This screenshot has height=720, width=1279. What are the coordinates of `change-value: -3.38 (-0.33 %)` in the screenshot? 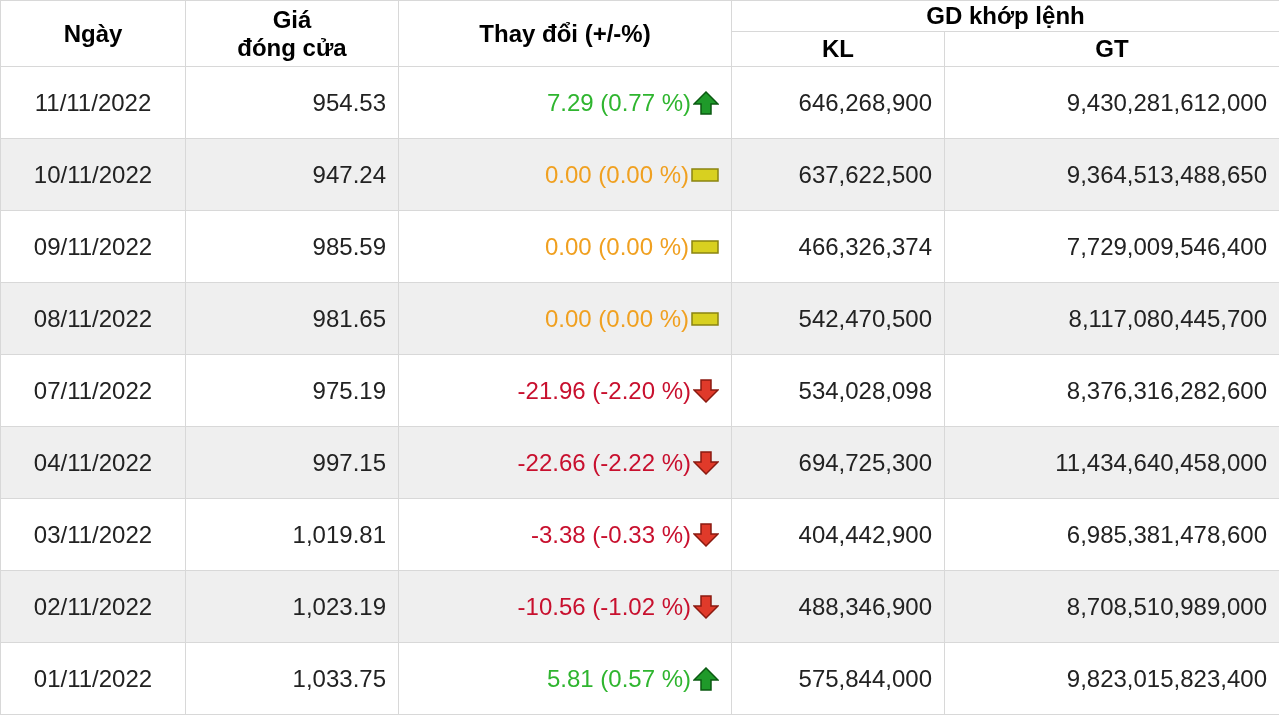 It's located at (610, 534).